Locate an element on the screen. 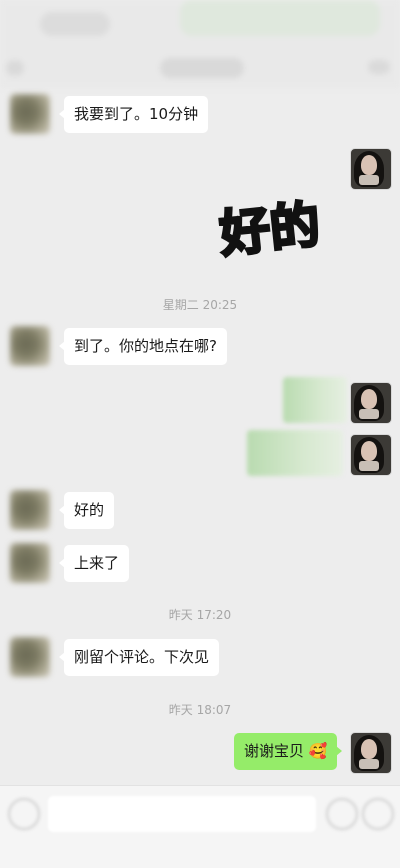 This screenshot has height=868, width=400. message-text: 到了。你的地点在哪? is located at coordinates (145, 346).